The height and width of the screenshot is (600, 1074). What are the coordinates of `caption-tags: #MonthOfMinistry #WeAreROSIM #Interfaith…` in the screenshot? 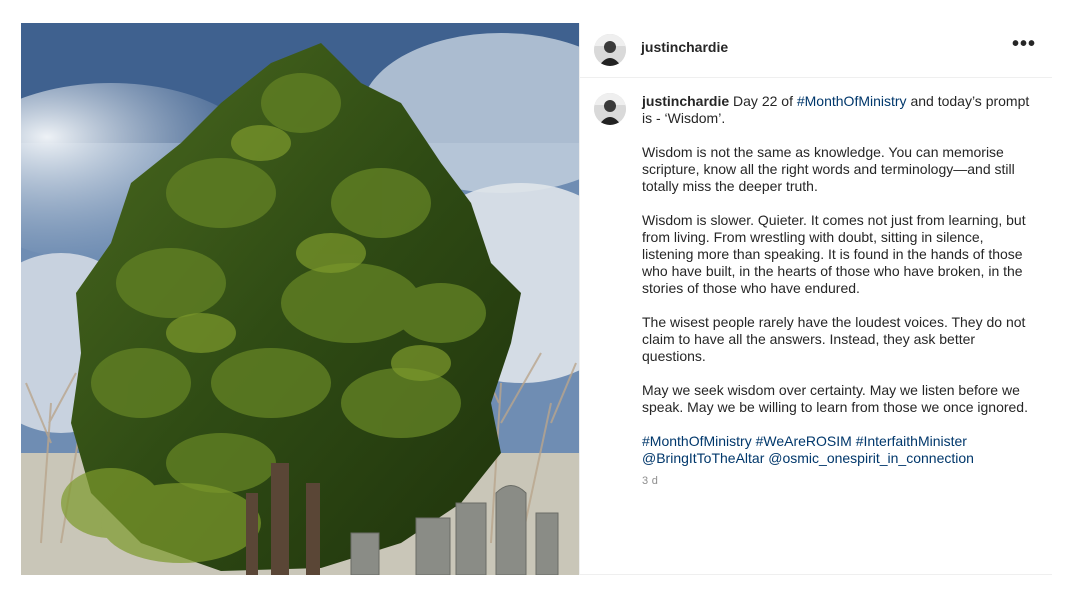 It's located at (839, 450).